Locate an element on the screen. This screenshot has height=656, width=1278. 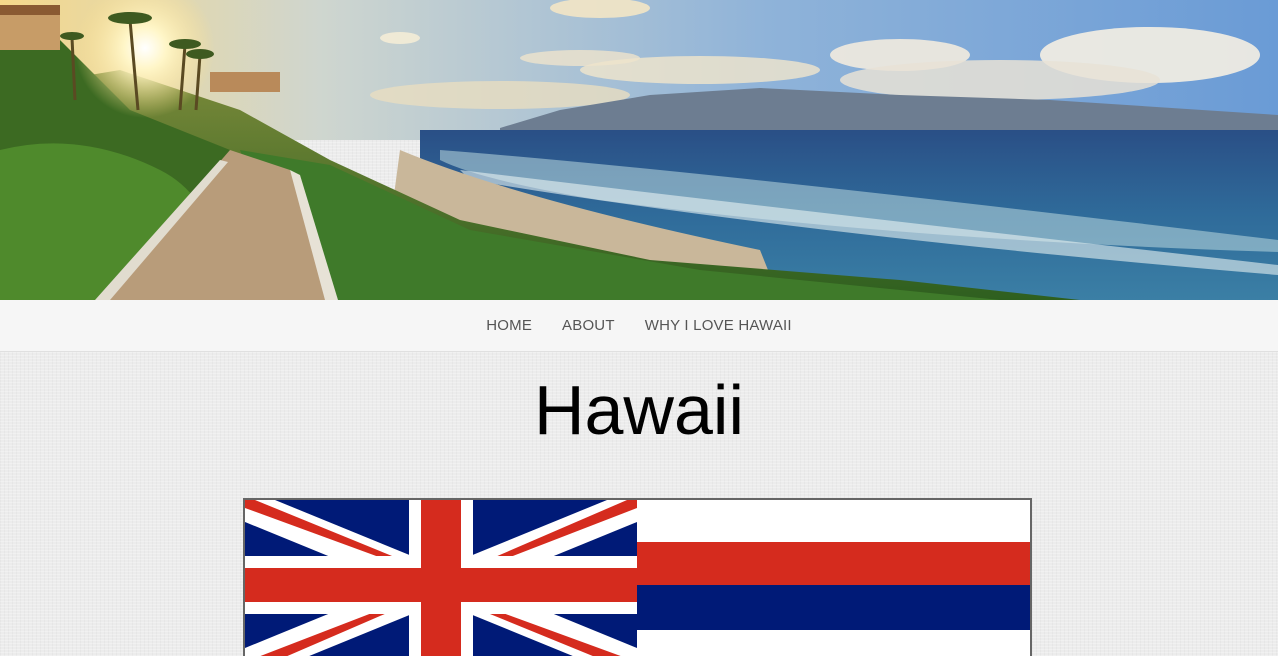
main-navigation: HOME ABOUT WHY I LOVE HAWAII is located at coordinates (639, 326).